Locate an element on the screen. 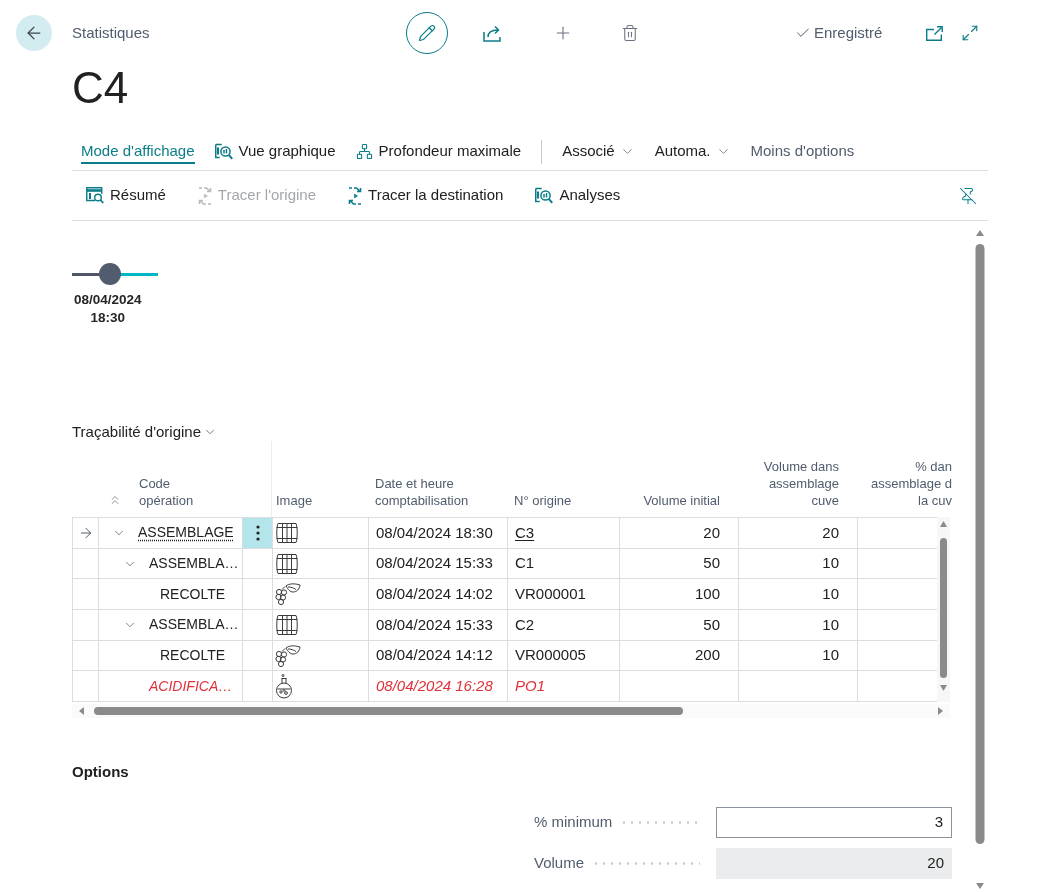  field-label: Volume is located at coordinates (559, 863).